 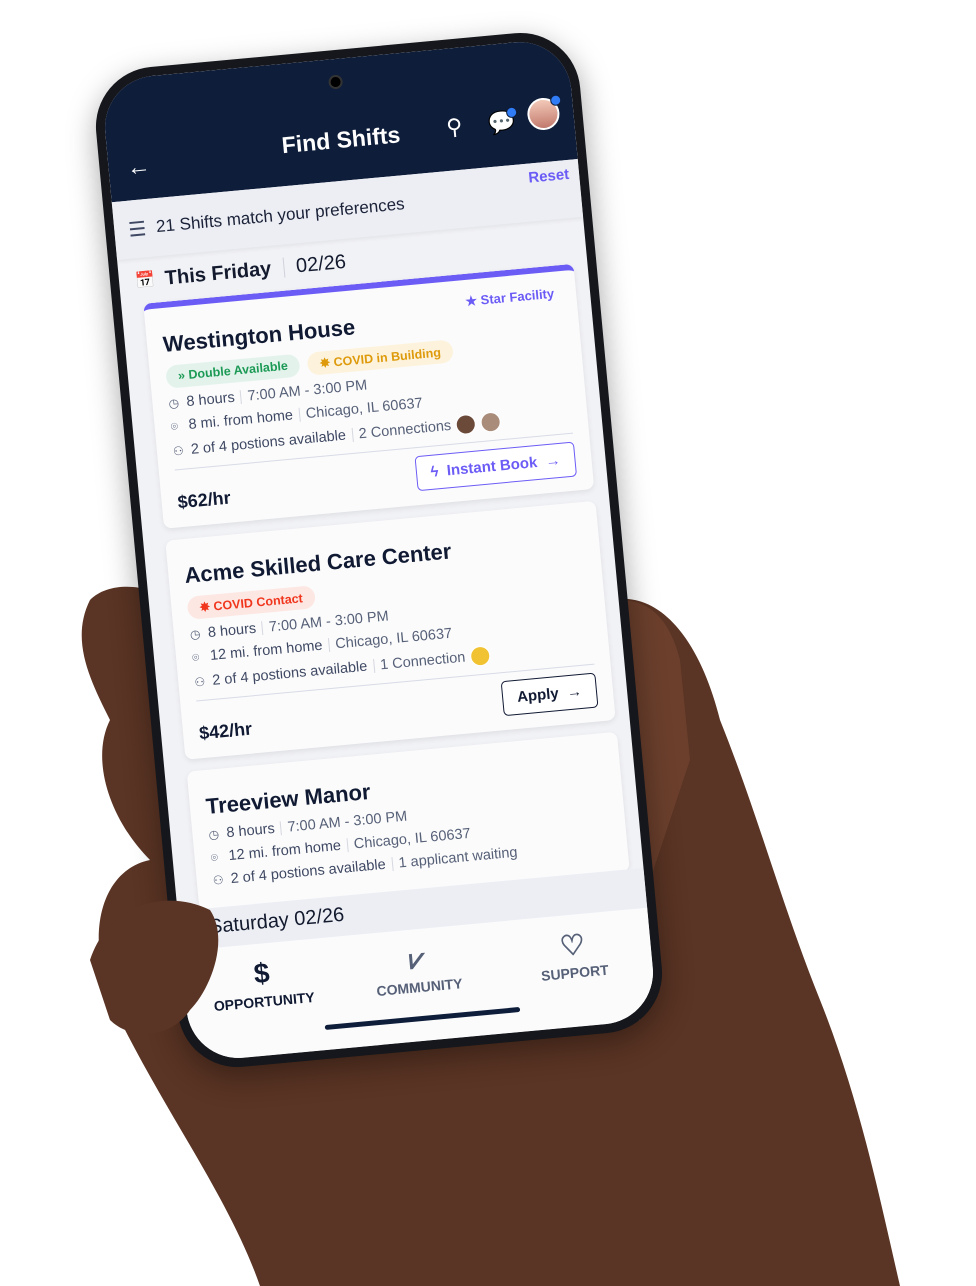 I want to click on lightning-icon: ϟ, so click(x=434, y=472).